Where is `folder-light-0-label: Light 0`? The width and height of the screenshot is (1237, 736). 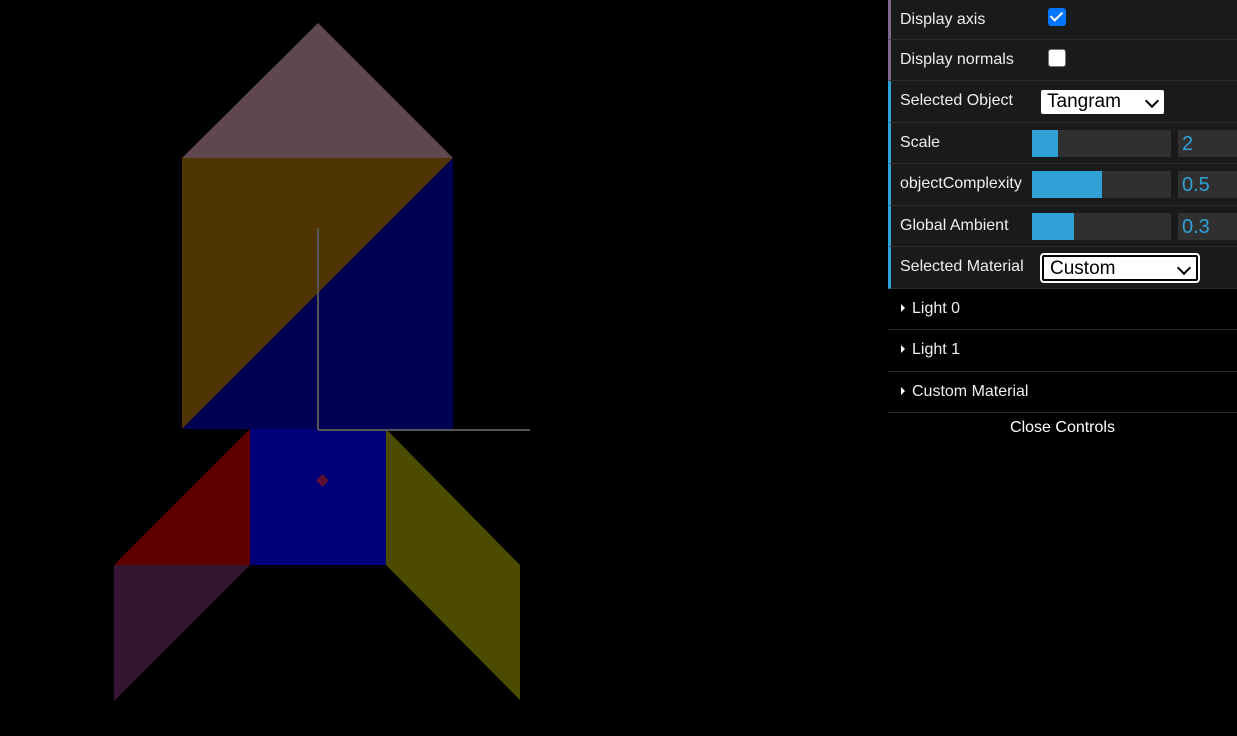
folder-light-0-label: Light 0 is located at coordinates (936, 308).